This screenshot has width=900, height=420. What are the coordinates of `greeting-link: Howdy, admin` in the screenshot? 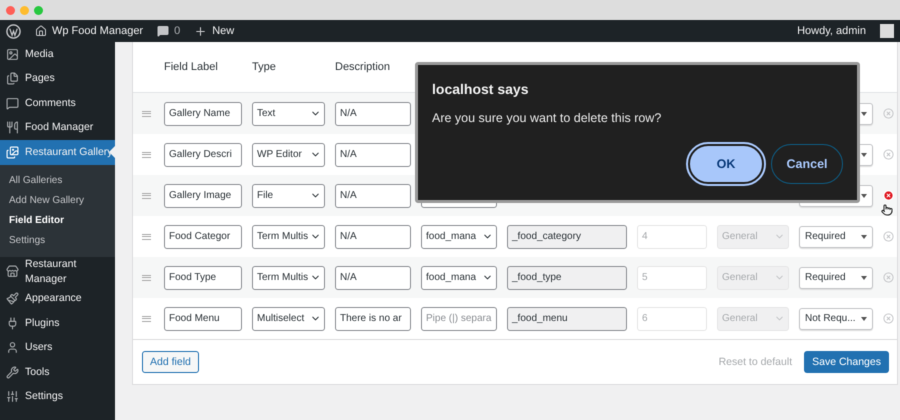 It's located at (831, 31).